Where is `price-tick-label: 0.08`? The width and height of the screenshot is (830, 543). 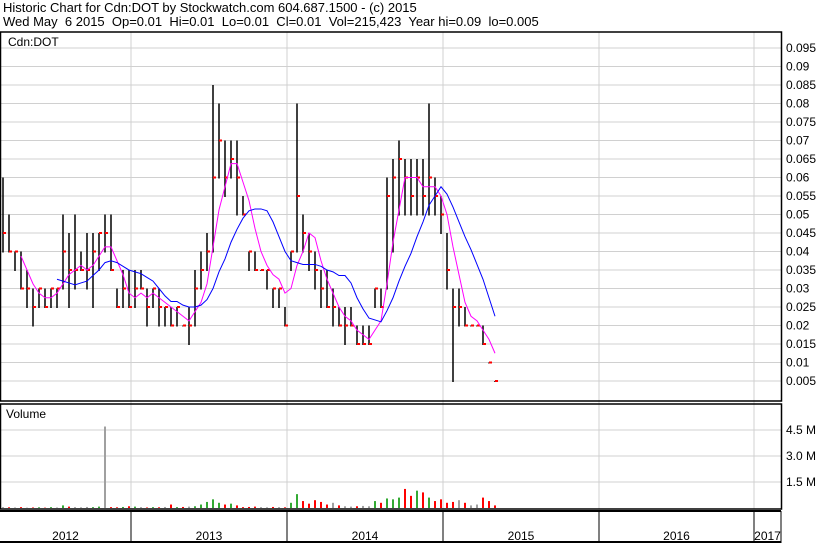
price-tick-label: 0.08 is located at coordinates (798, 104).